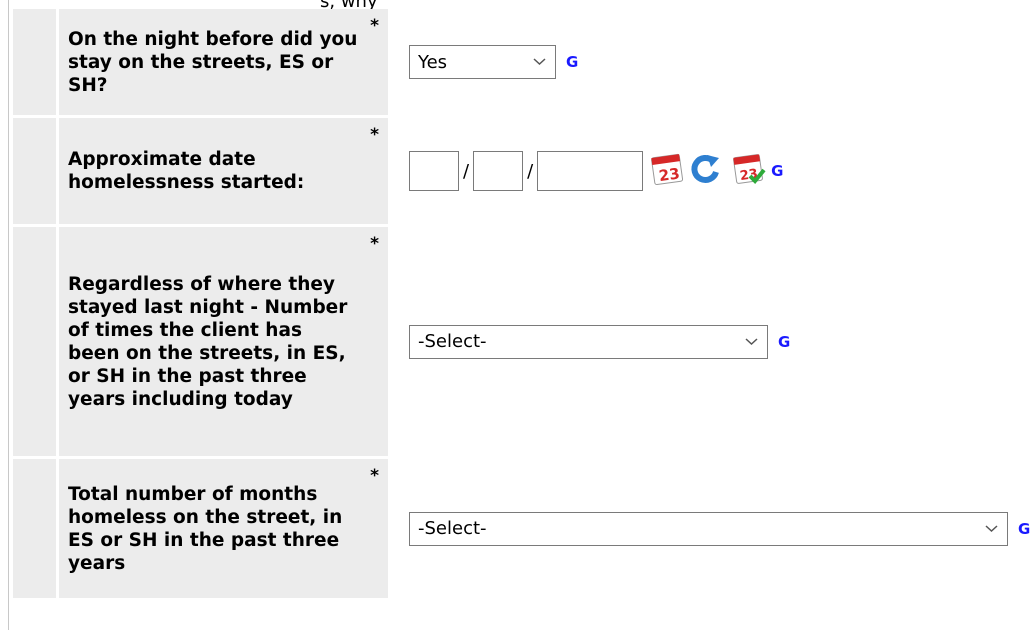 The image size is (1035, 630). Describe the element at coordinates (706, 171) in the screenshot. I see `reset-icon` at that location.